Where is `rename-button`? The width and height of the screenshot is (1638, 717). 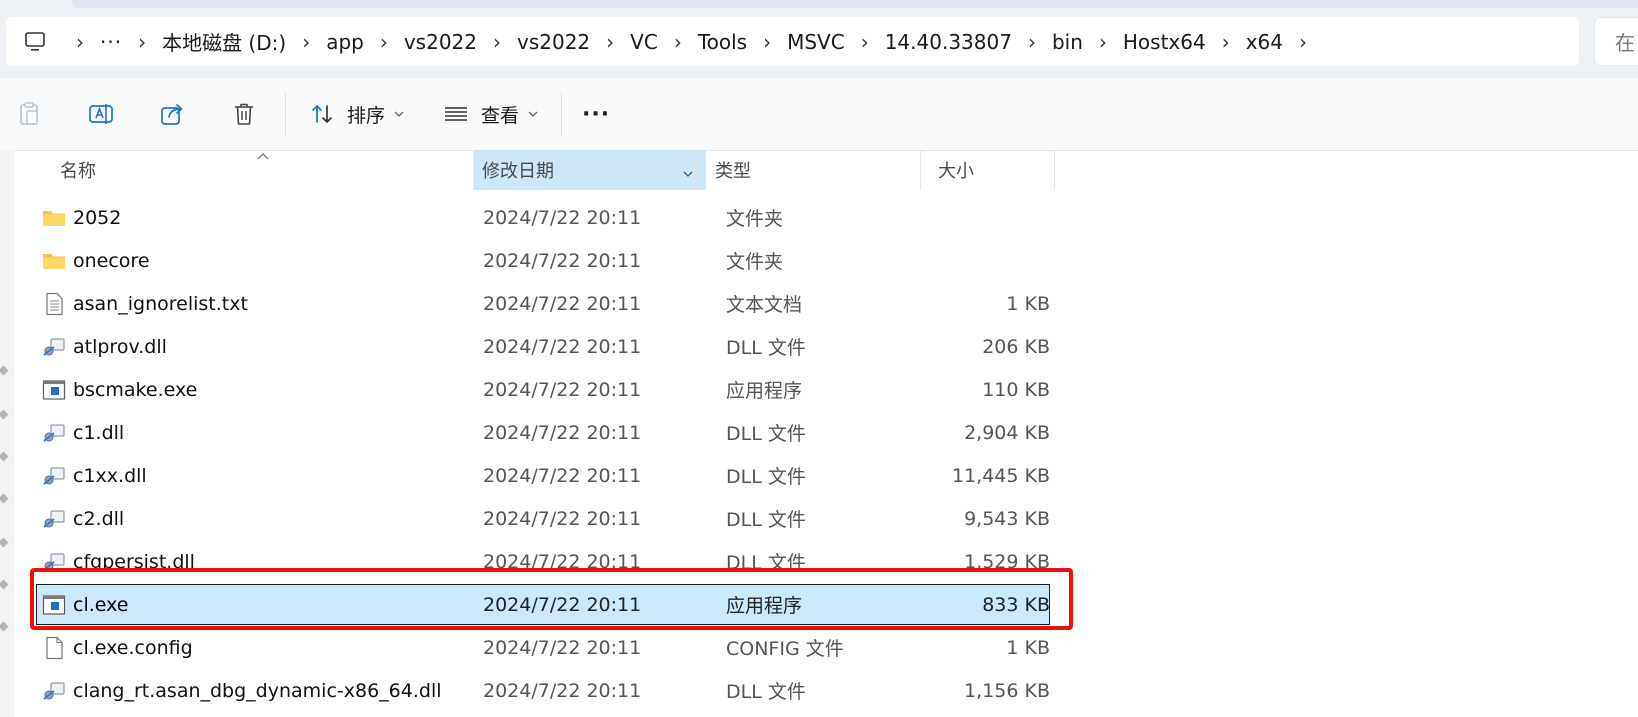
rename-button is located at coordinates (101, 114).